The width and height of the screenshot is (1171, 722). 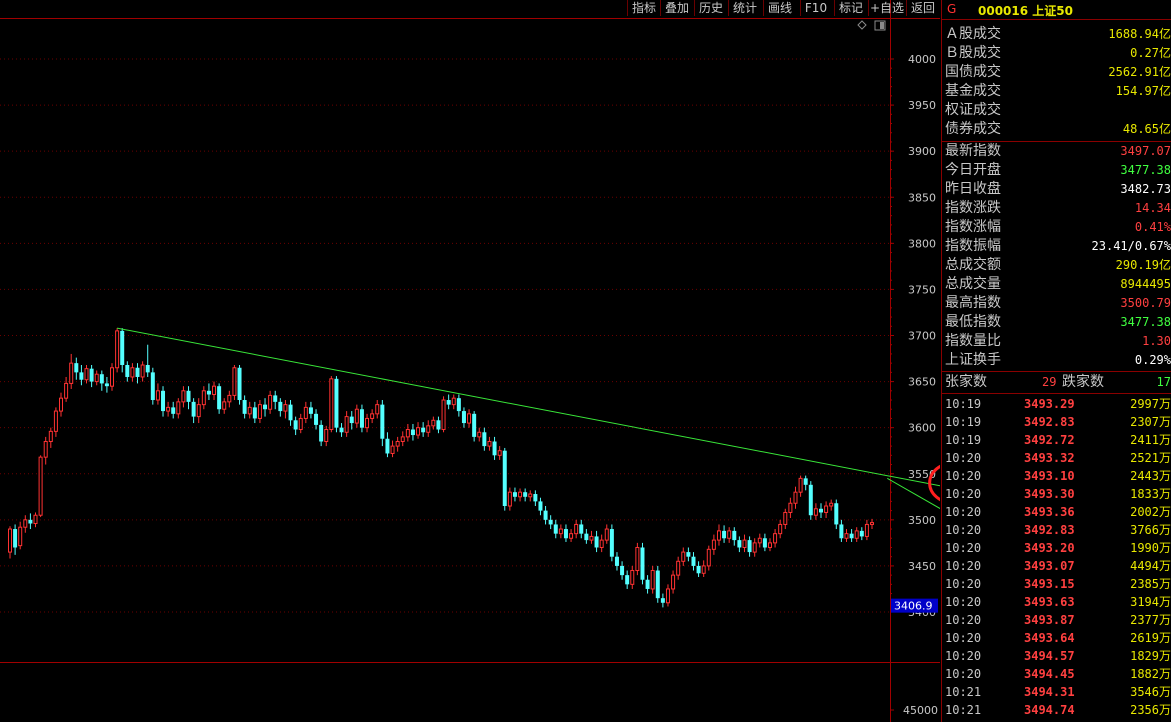 I want to click on tick-row: 10:19 3492.72 2411万, so click(x=1056, y=440).